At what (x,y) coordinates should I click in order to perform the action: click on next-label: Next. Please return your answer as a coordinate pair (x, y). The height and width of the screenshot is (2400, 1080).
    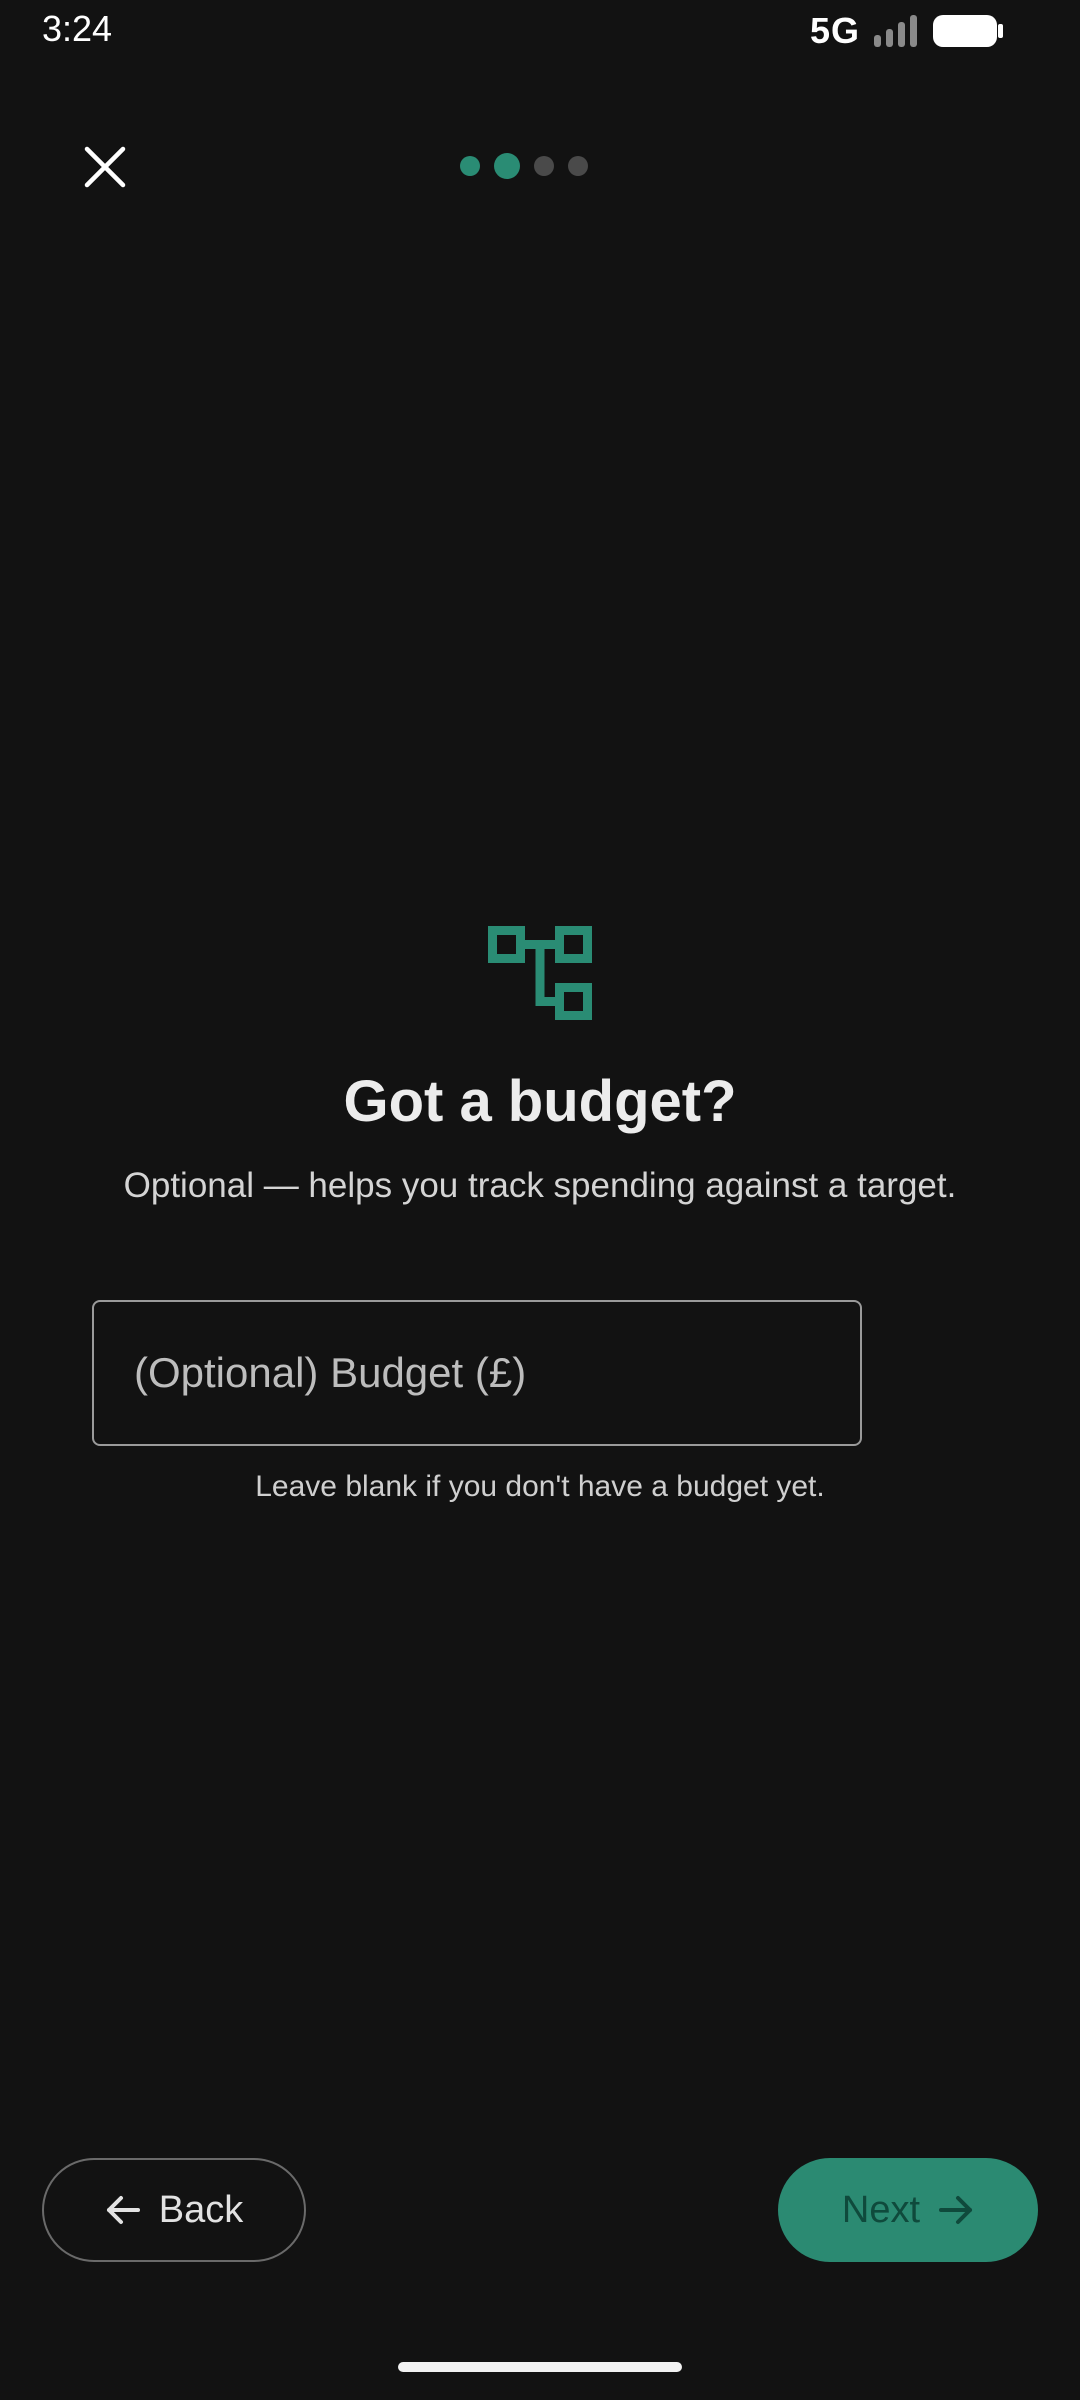
    Looking at the image, I should click on (881, 2209).